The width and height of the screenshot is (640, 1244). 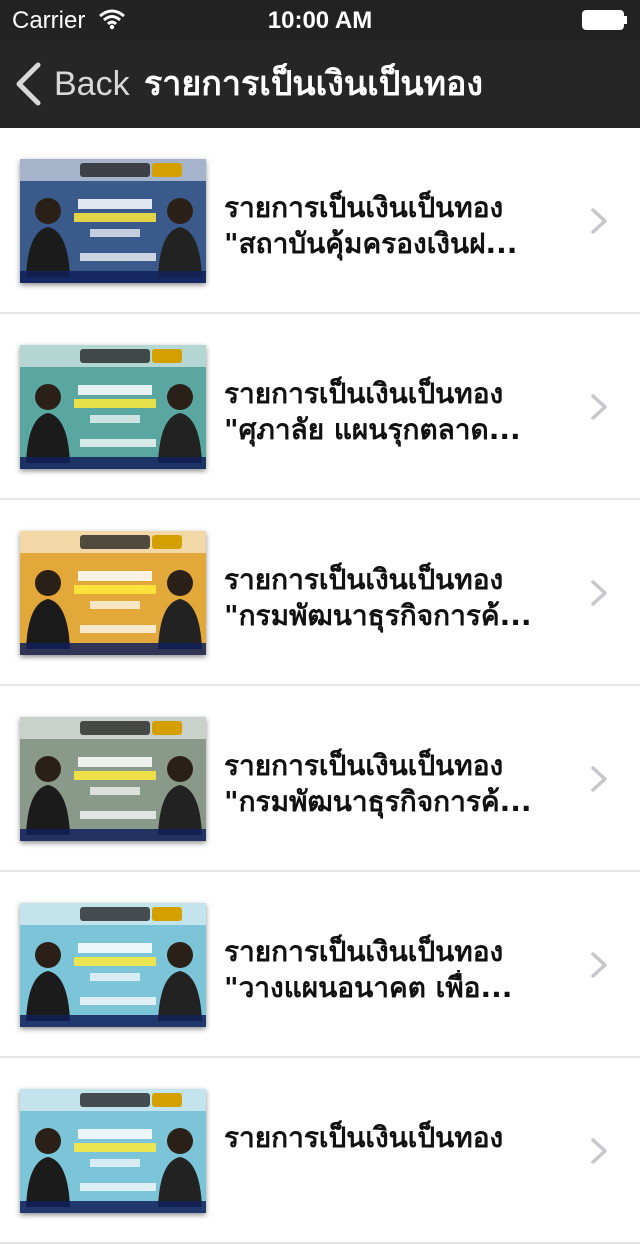 I want to click on status-bar: Carrier 10:00 AM, so click(x=320, y=20).